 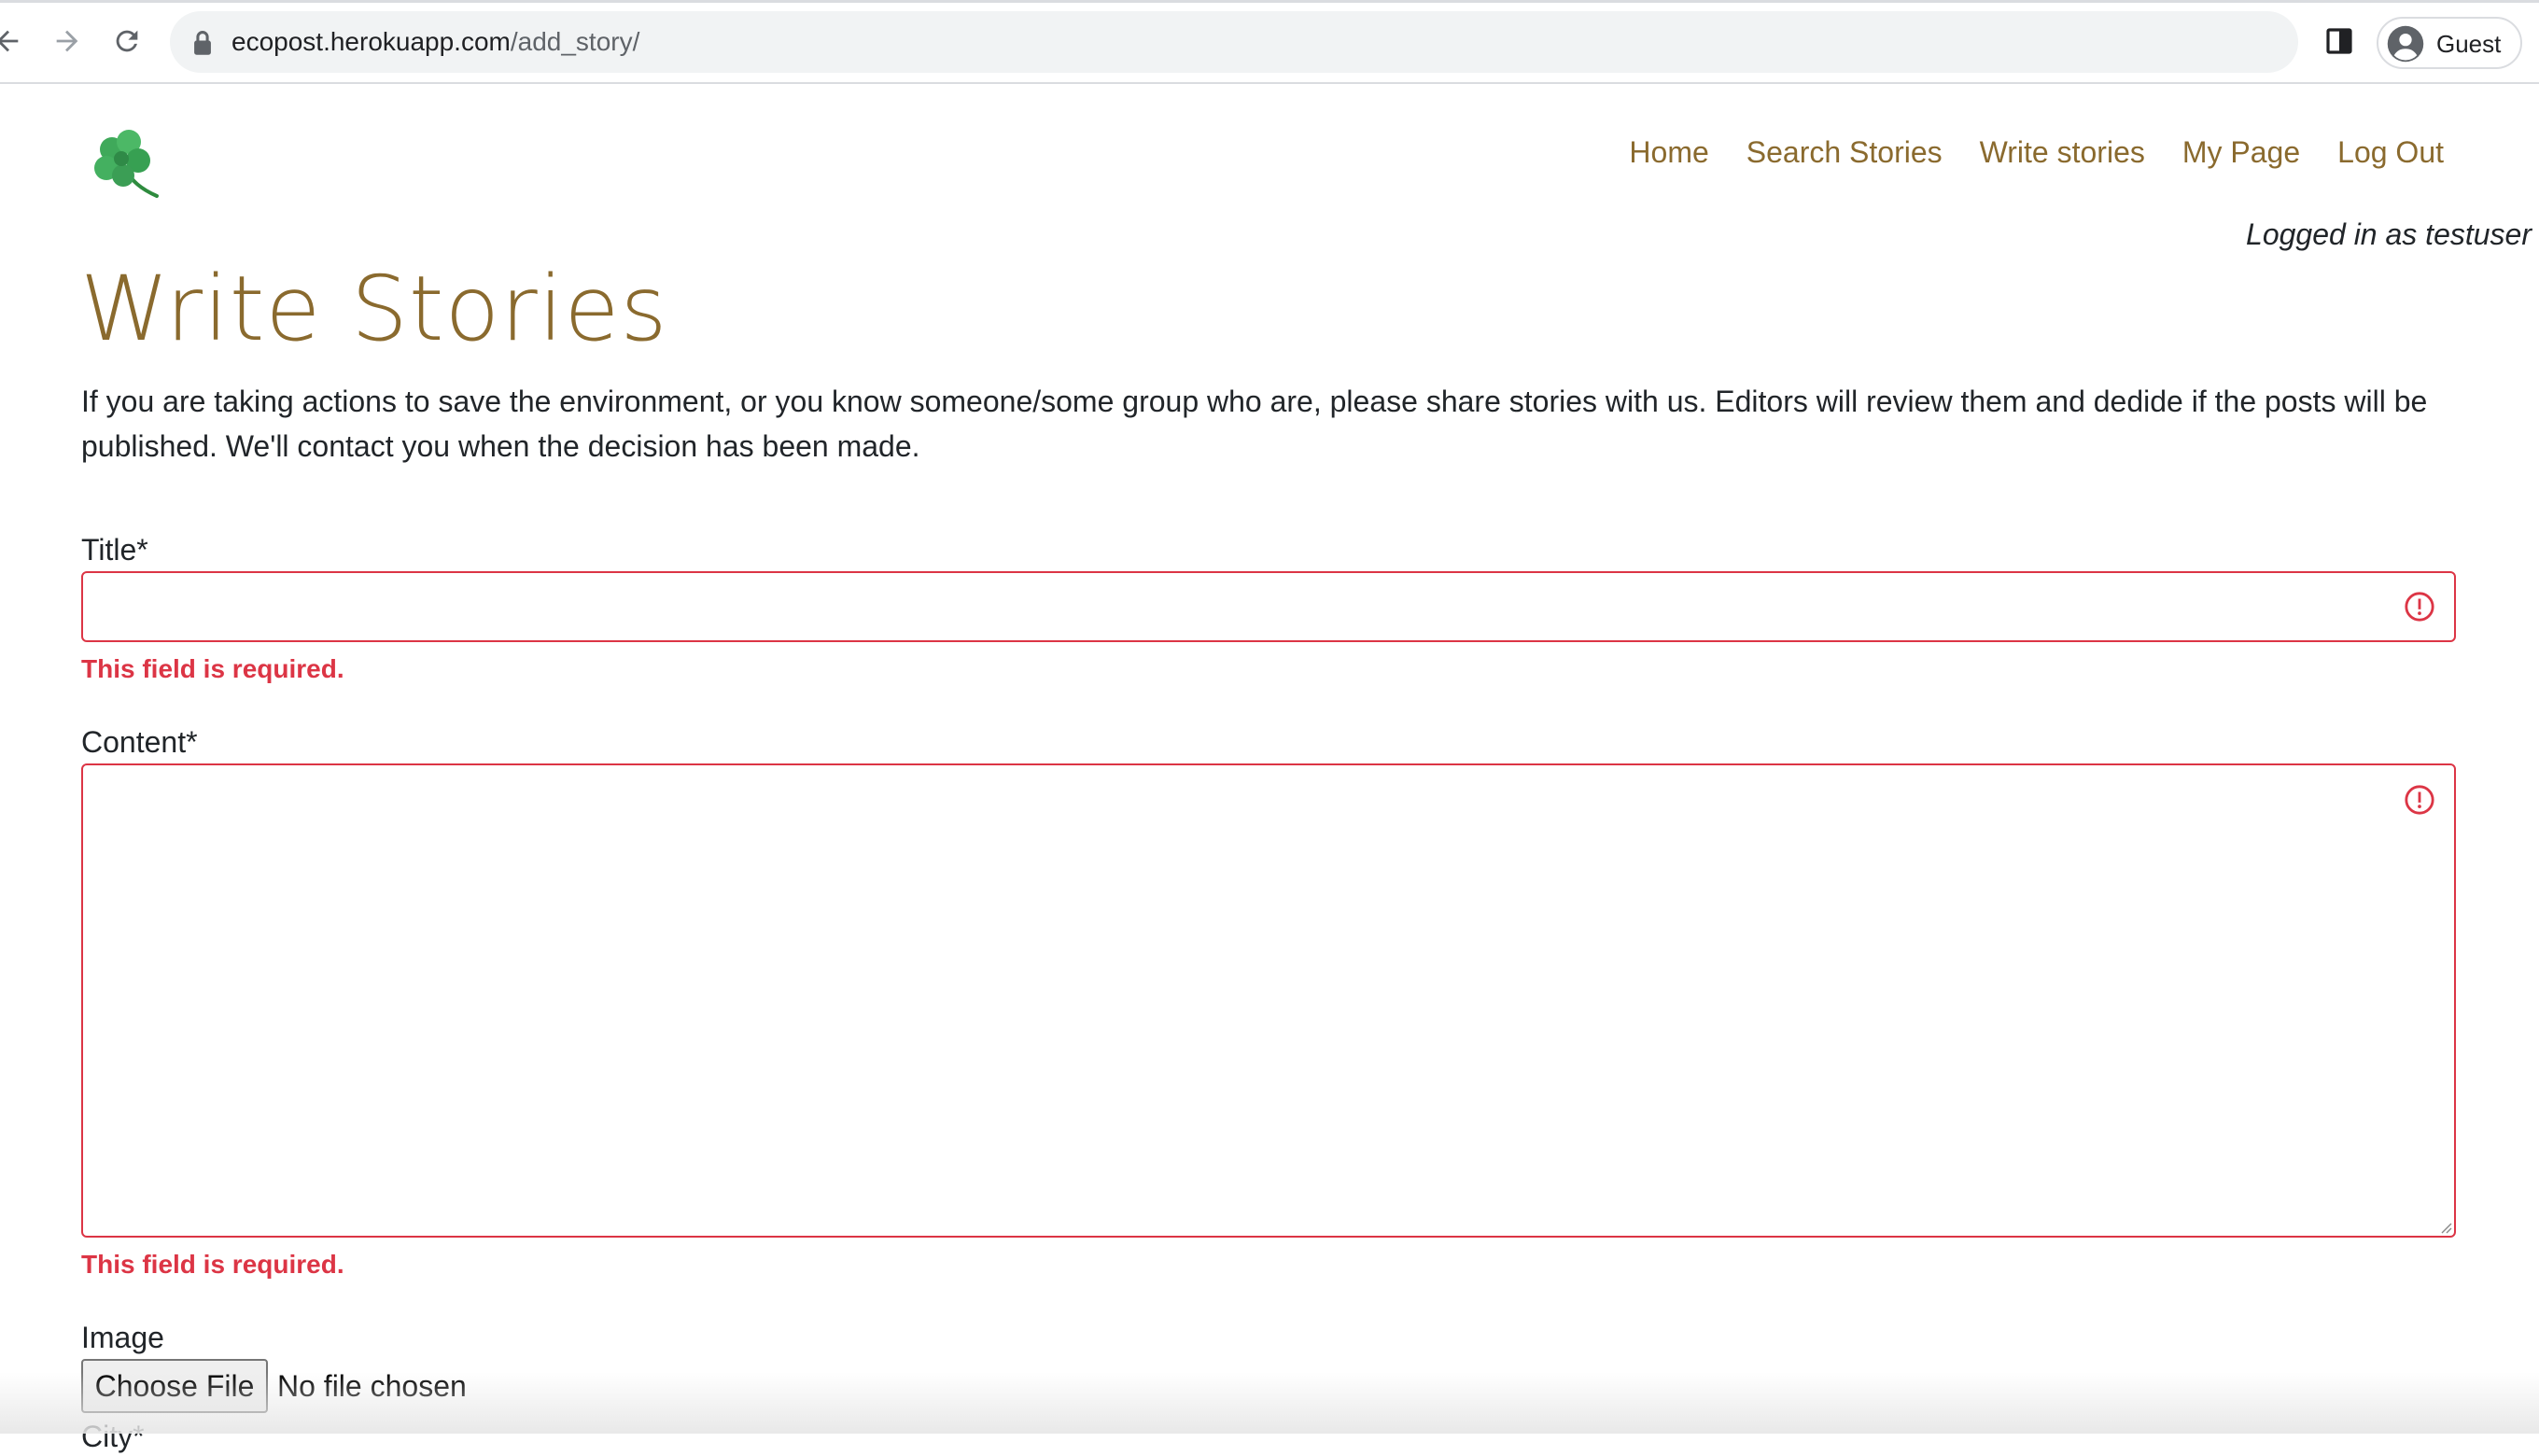 What do you see at coordinates (2469, 44) in the screenshot?
I see `profile-label: Guest` at bounding box center [2469, 44].